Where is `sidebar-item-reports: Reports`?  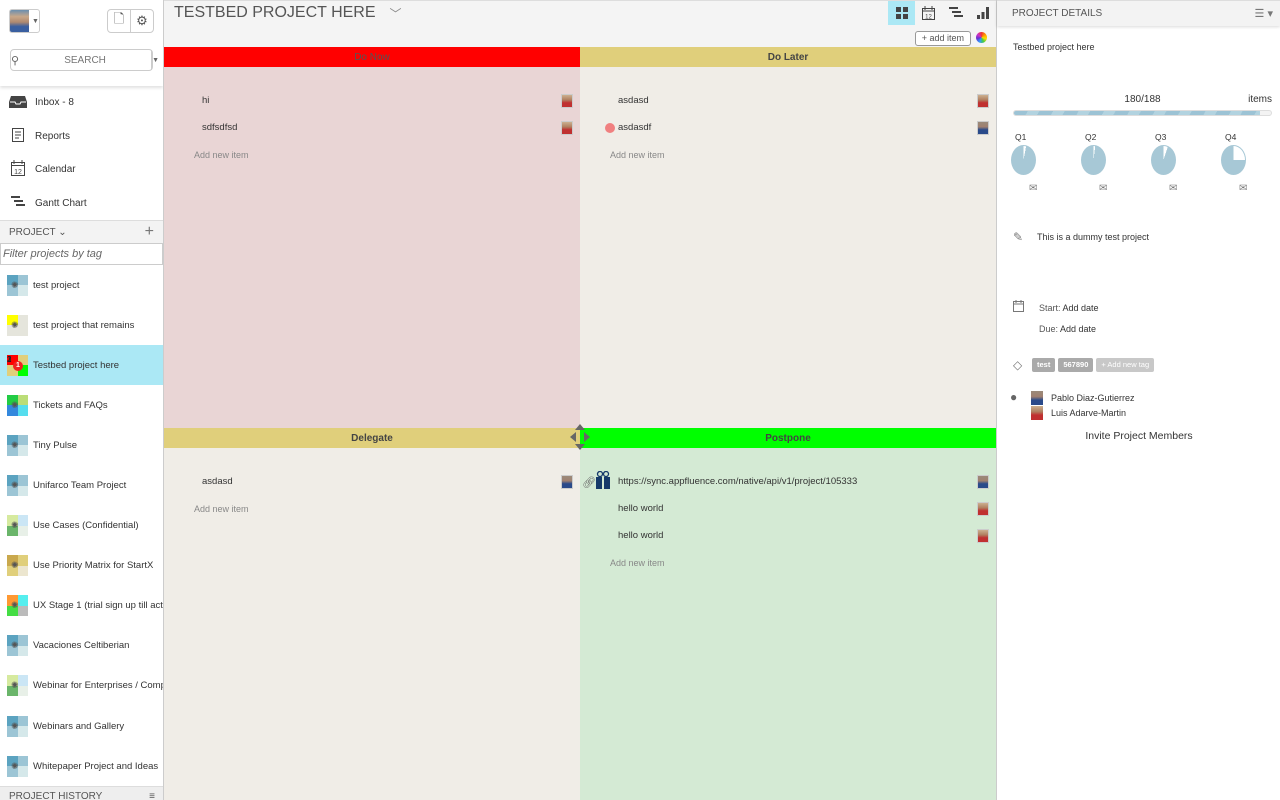
sidebar-item-reports: Reports is located at coordinates (81, 137).